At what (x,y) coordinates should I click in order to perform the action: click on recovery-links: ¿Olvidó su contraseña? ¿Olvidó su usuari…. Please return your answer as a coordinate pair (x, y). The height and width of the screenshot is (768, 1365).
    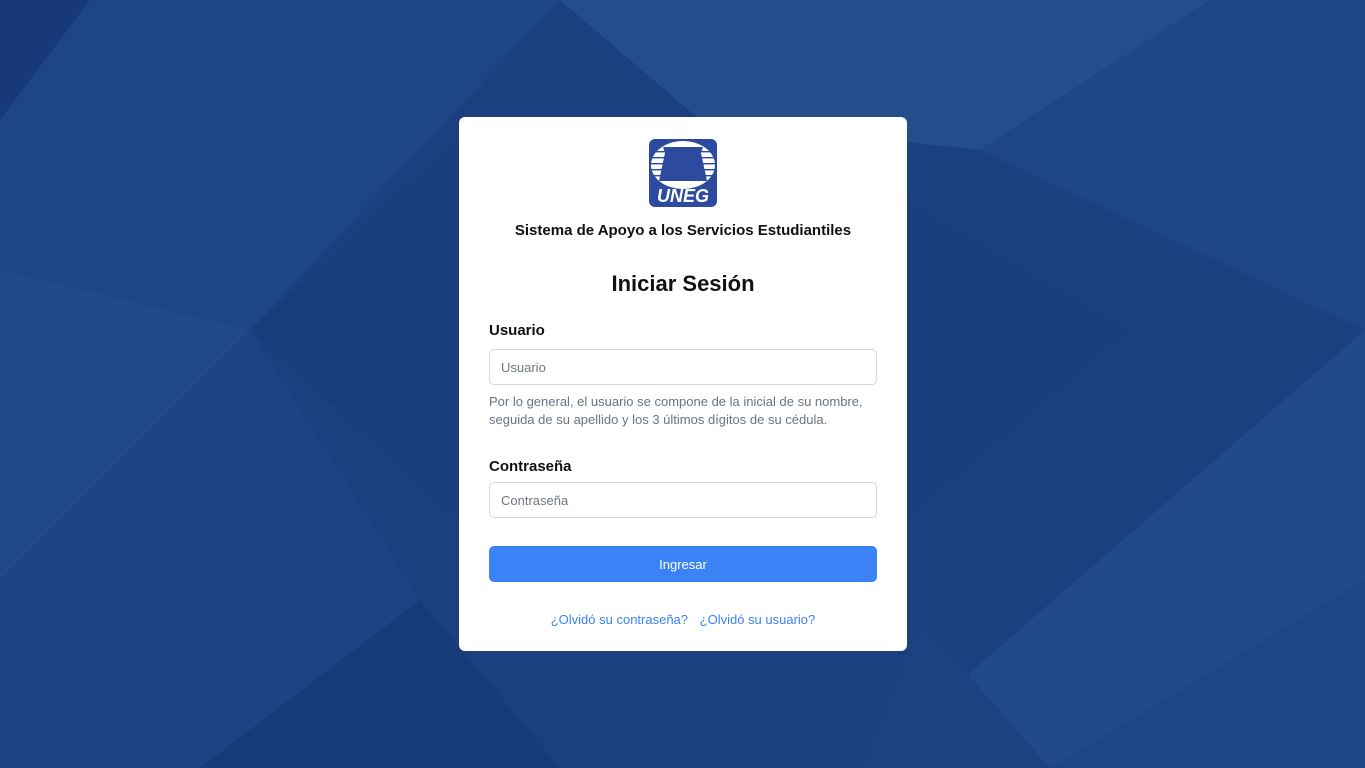
    Looking at the image, I should click on (683, 619).